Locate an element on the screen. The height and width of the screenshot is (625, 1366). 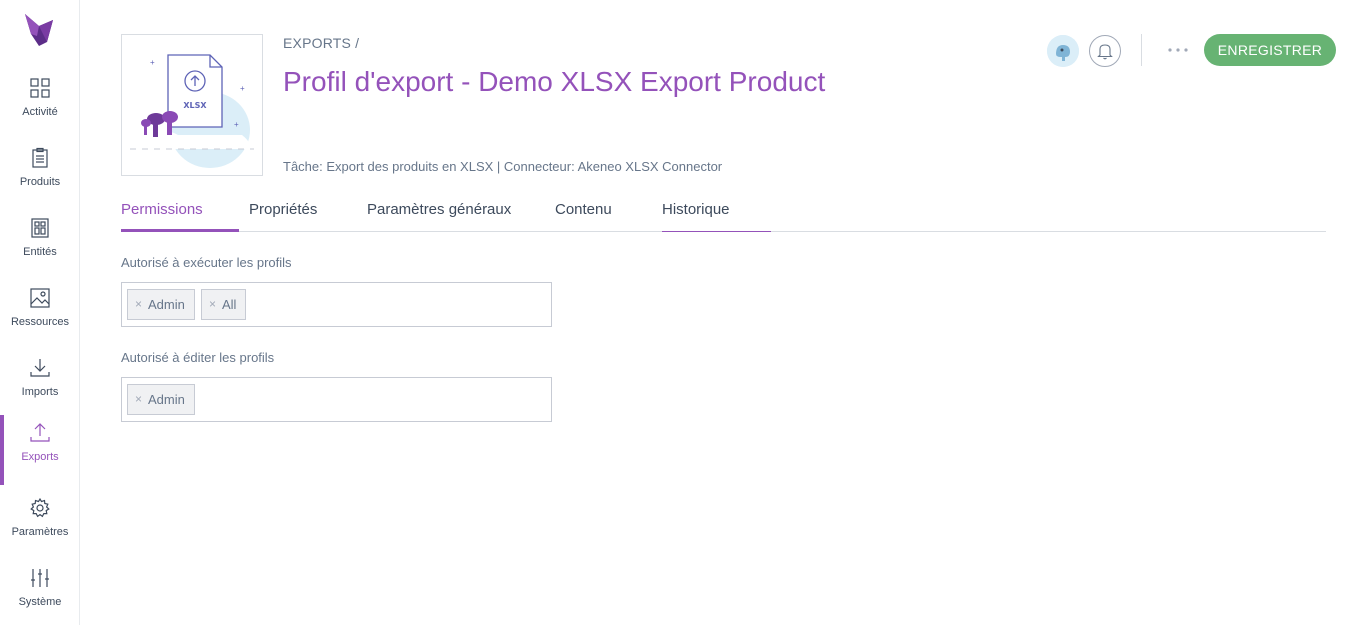
edit-permission-label: Autorisé à éditer les profils is located at coordinates (198, 357).